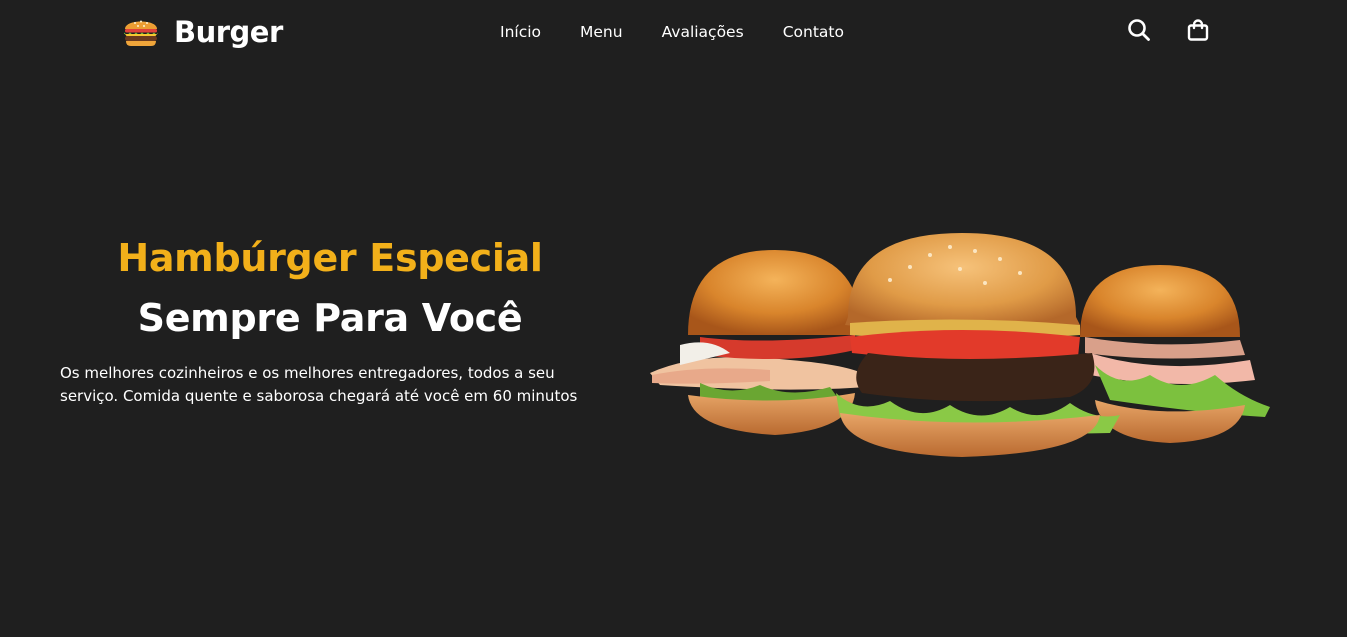 Image resolution: width=1347 pixels, height=637 pixels. What do you see at coordinates (330, 258) in the screenshot?
I see `hero-title: Hambúrger Especial` at bounding box center [330, 258].